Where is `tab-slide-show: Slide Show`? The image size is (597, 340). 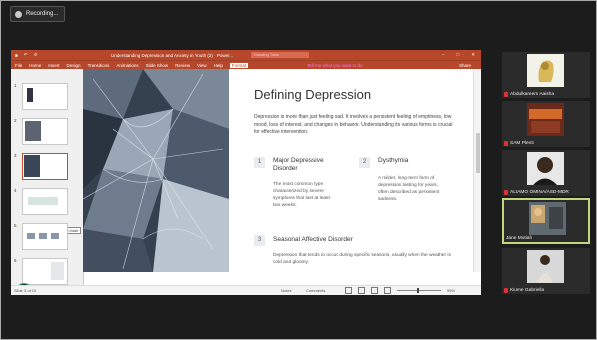 tab-slide-show: Slide Show is located at coordinates (157, 65).